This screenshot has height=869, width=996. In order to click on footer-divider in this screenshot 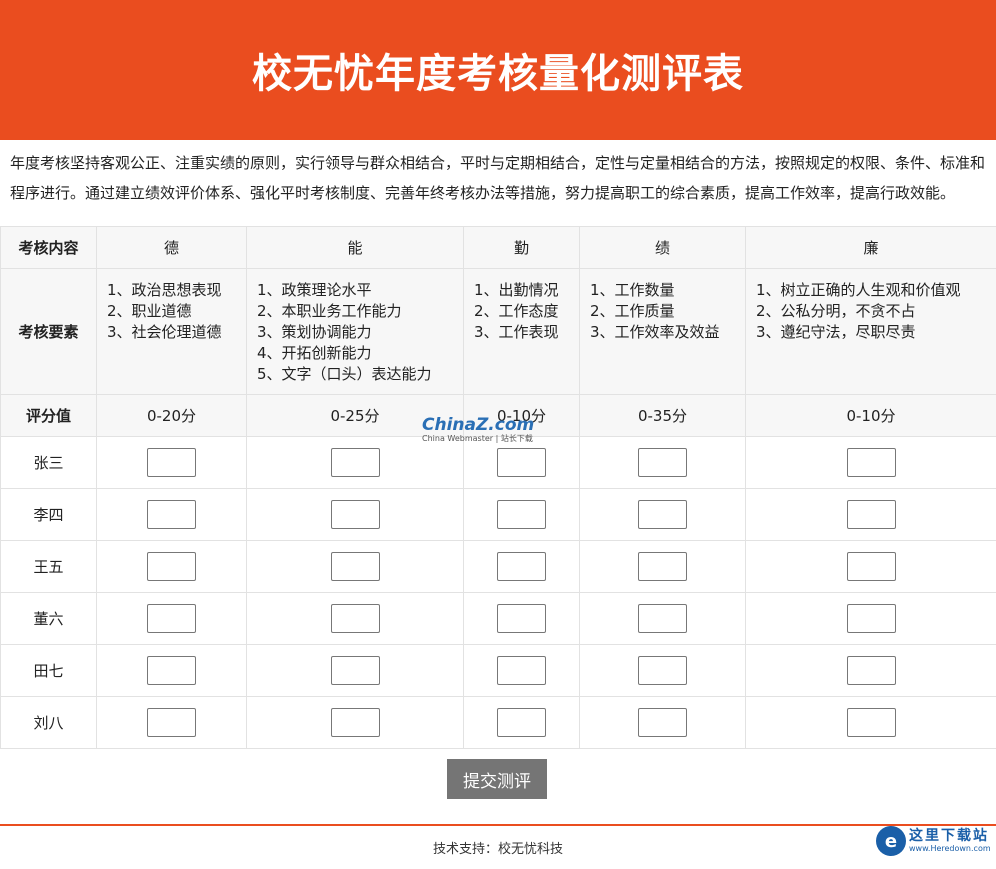, I will do `click(498, 825)`.